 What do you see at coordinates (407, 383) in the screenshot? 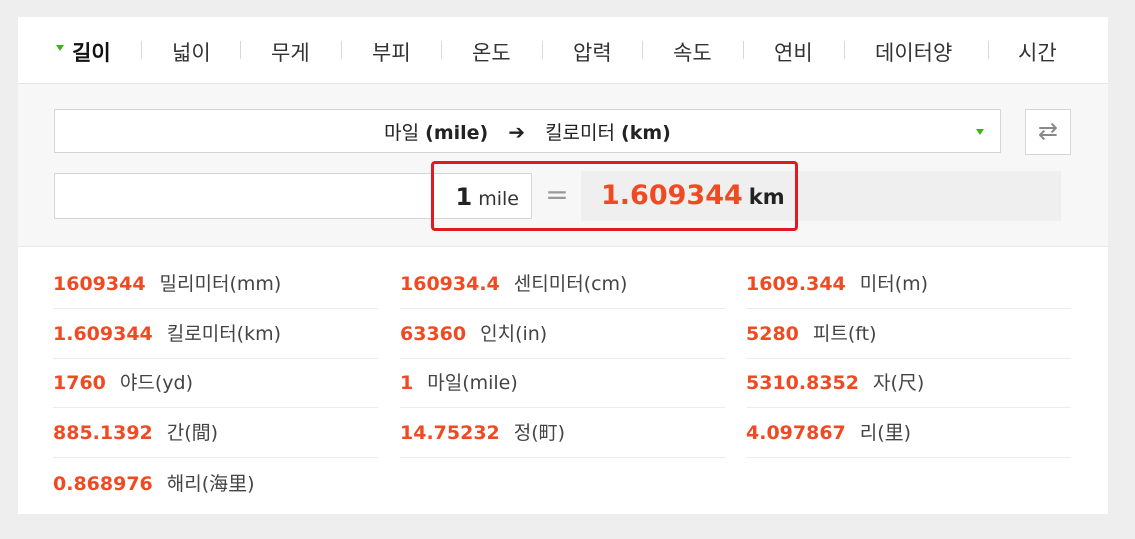
I see `result-item-value: 1` at bounding box center [407, 383].